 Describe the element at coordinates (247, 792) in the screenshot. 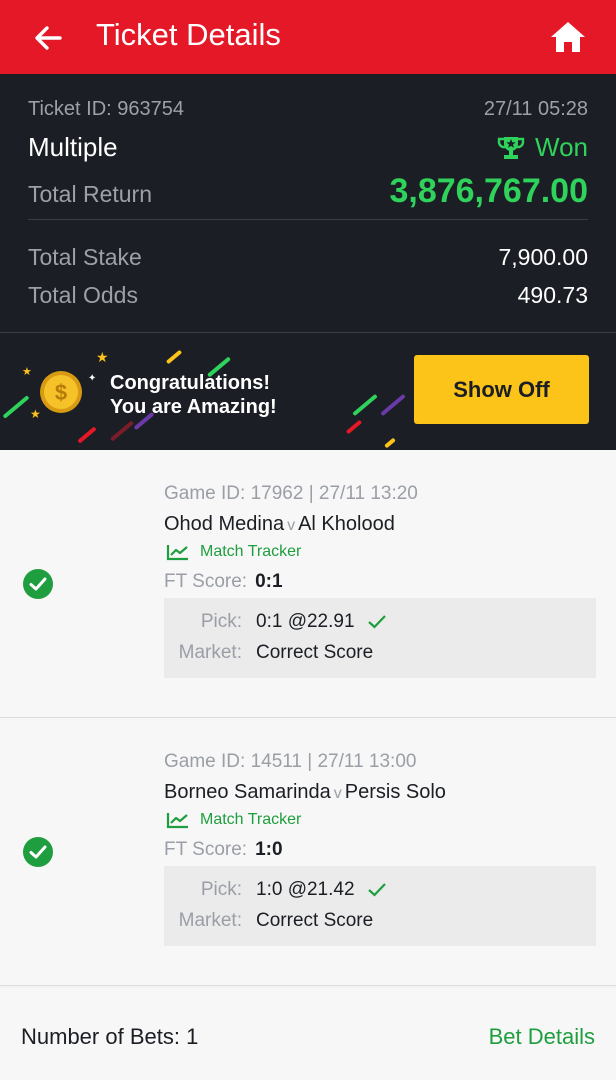

I see `home-team: Borneo Samarinda` at that location.